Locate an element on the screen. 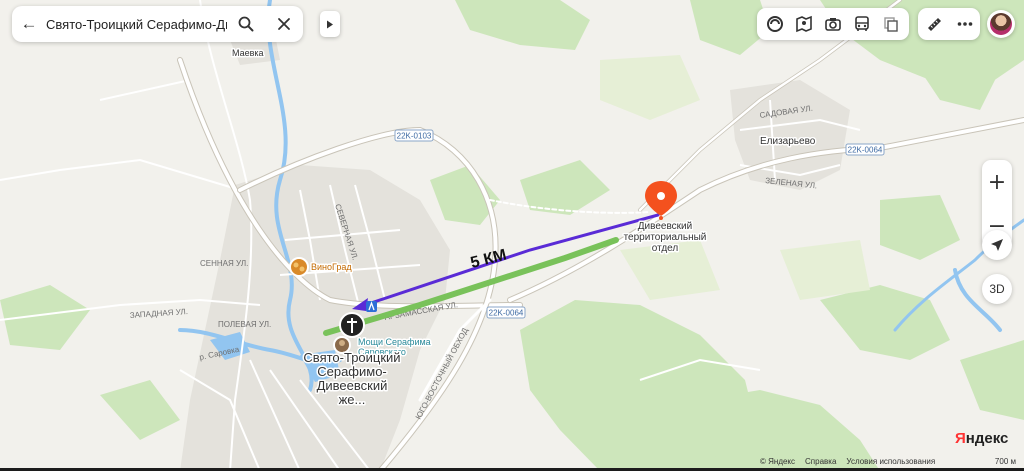 The width and height of the screenshot is (1024, 471). bus-stop-icon is located at coordinates (371, 306).